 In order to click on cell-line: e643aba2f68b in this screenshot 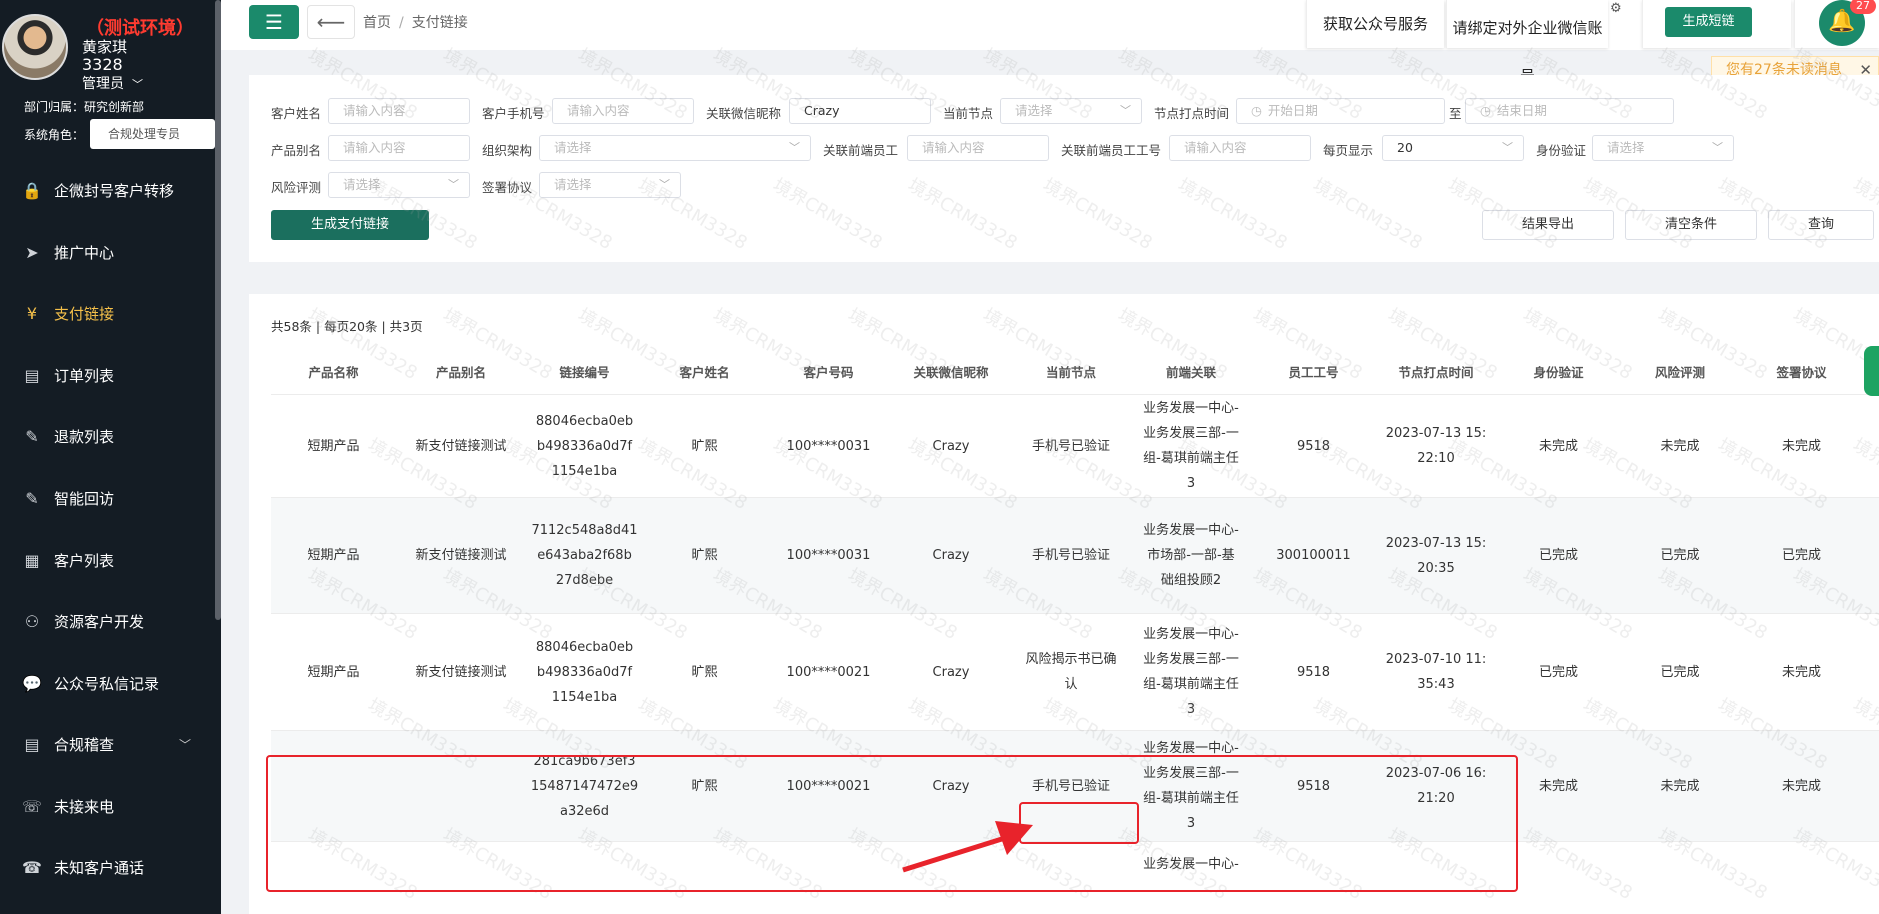, I will do `click(584, 555)`.